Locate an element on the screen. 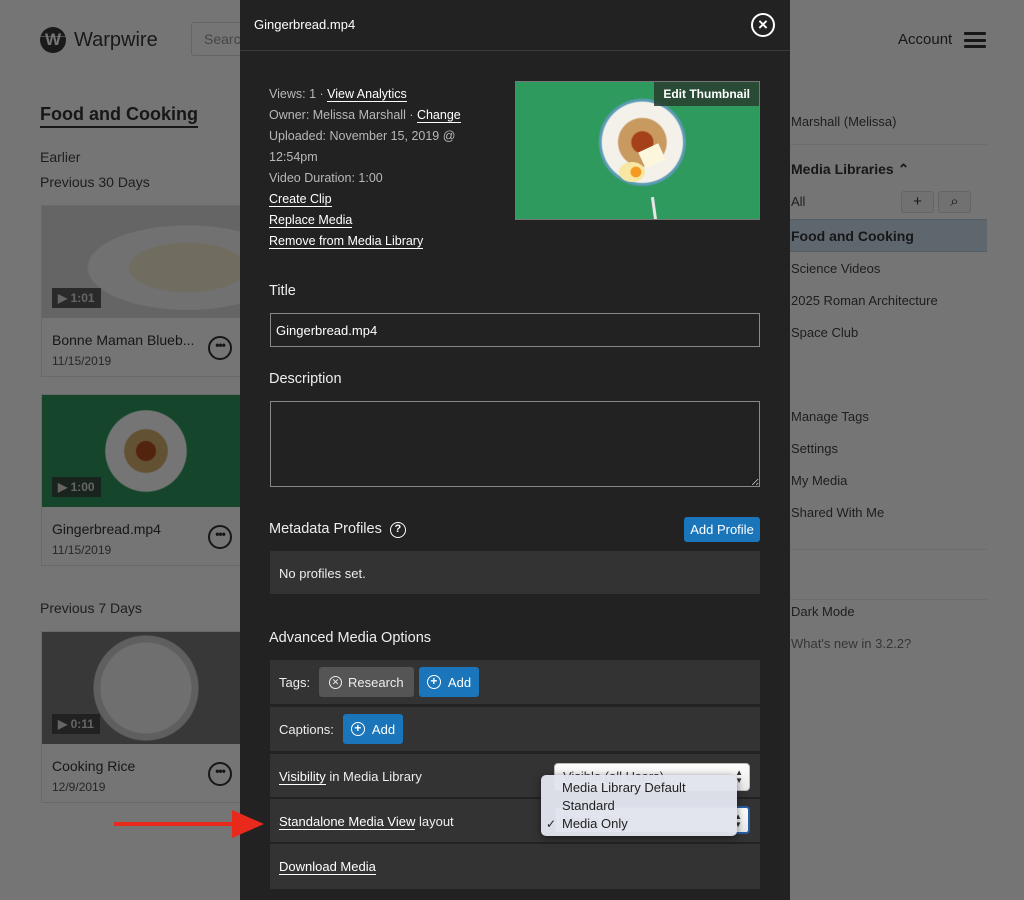 This screenshot has width=1024, height=900. close-icon: × is located at coordinates (763, 25).